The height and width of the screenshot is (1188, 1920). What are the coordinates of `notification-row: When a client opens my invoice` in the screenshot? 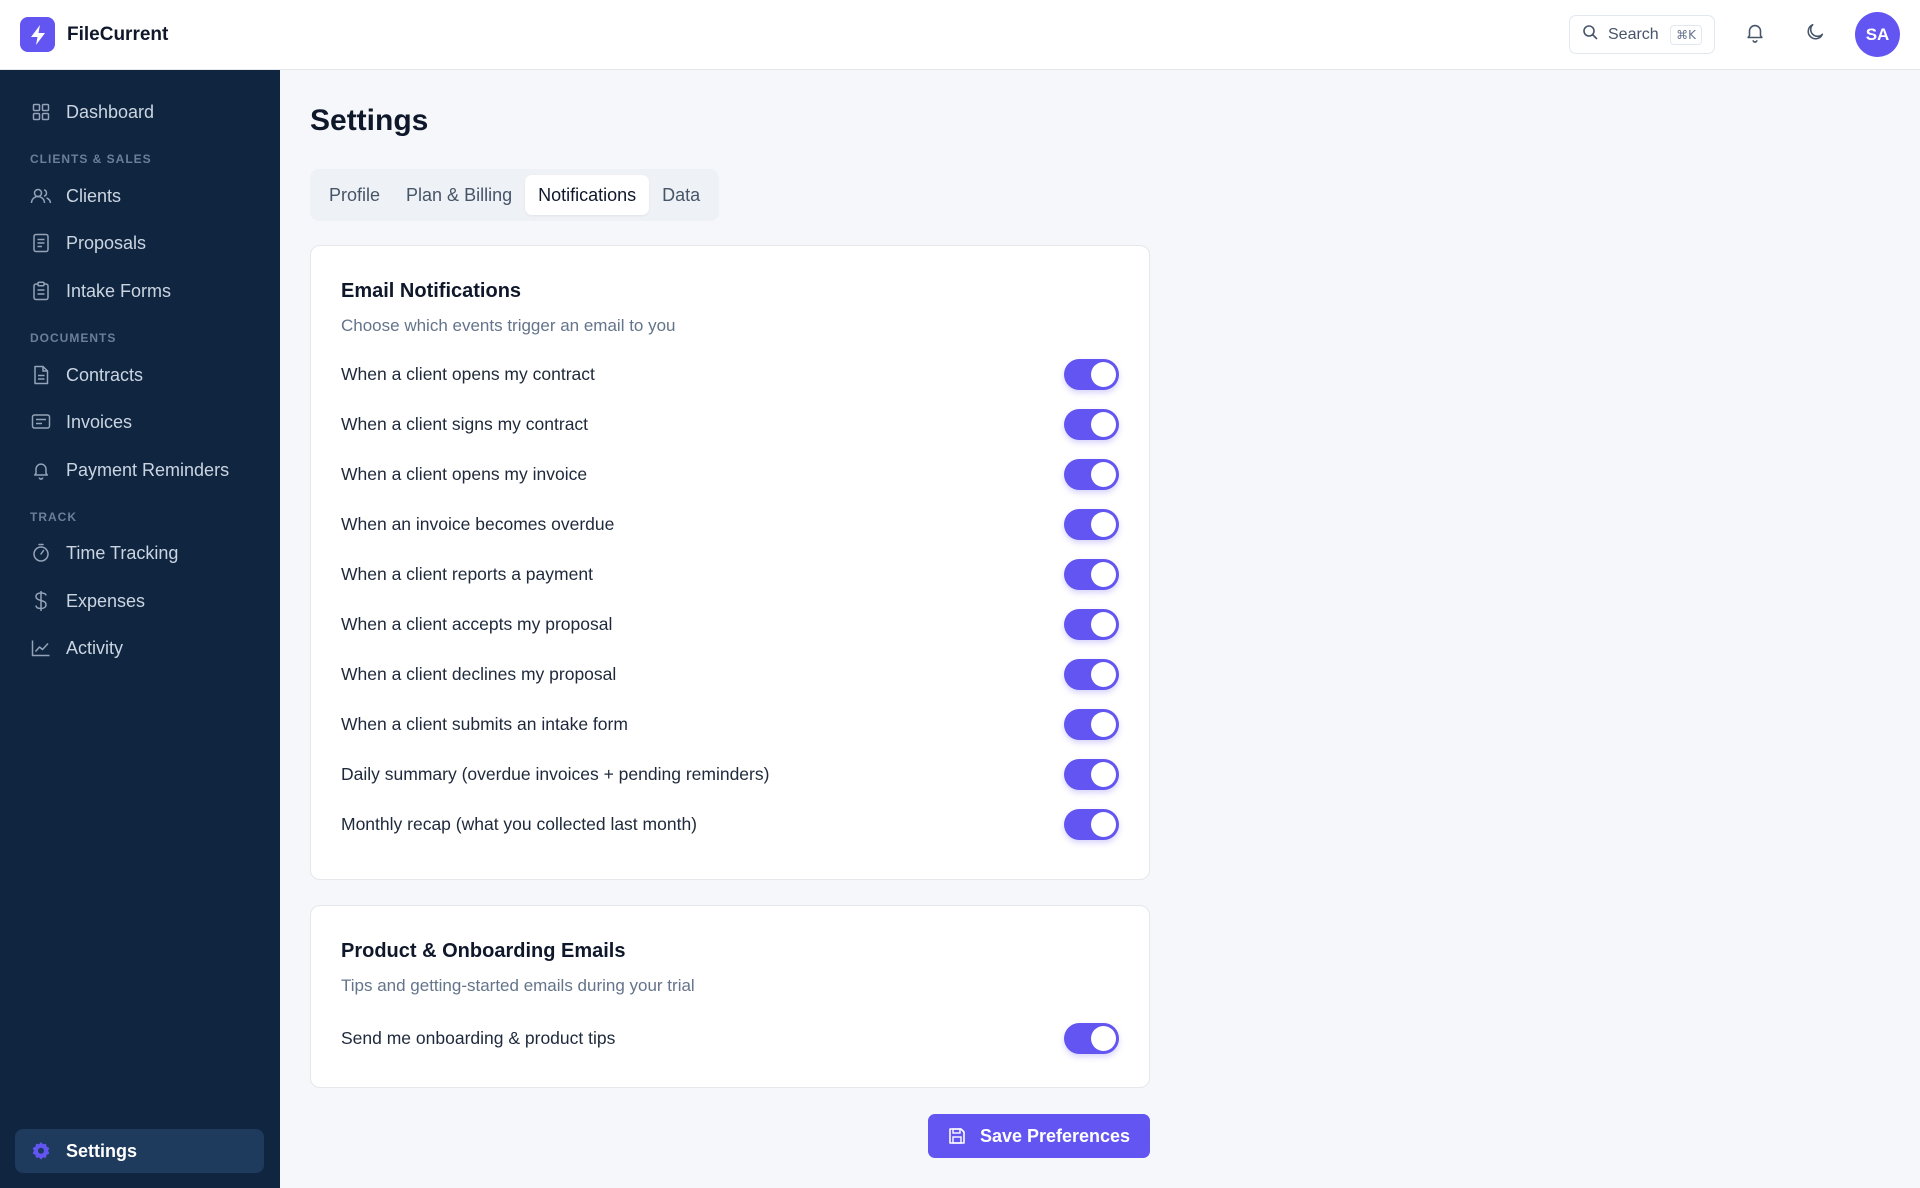 It's located at (730, 474).